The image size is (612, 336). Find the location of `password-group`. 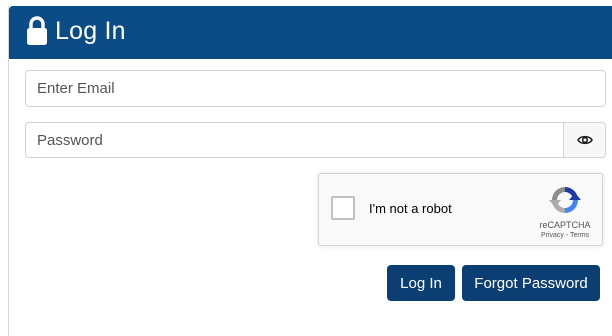

password-group is located at coordinates (315, 140).